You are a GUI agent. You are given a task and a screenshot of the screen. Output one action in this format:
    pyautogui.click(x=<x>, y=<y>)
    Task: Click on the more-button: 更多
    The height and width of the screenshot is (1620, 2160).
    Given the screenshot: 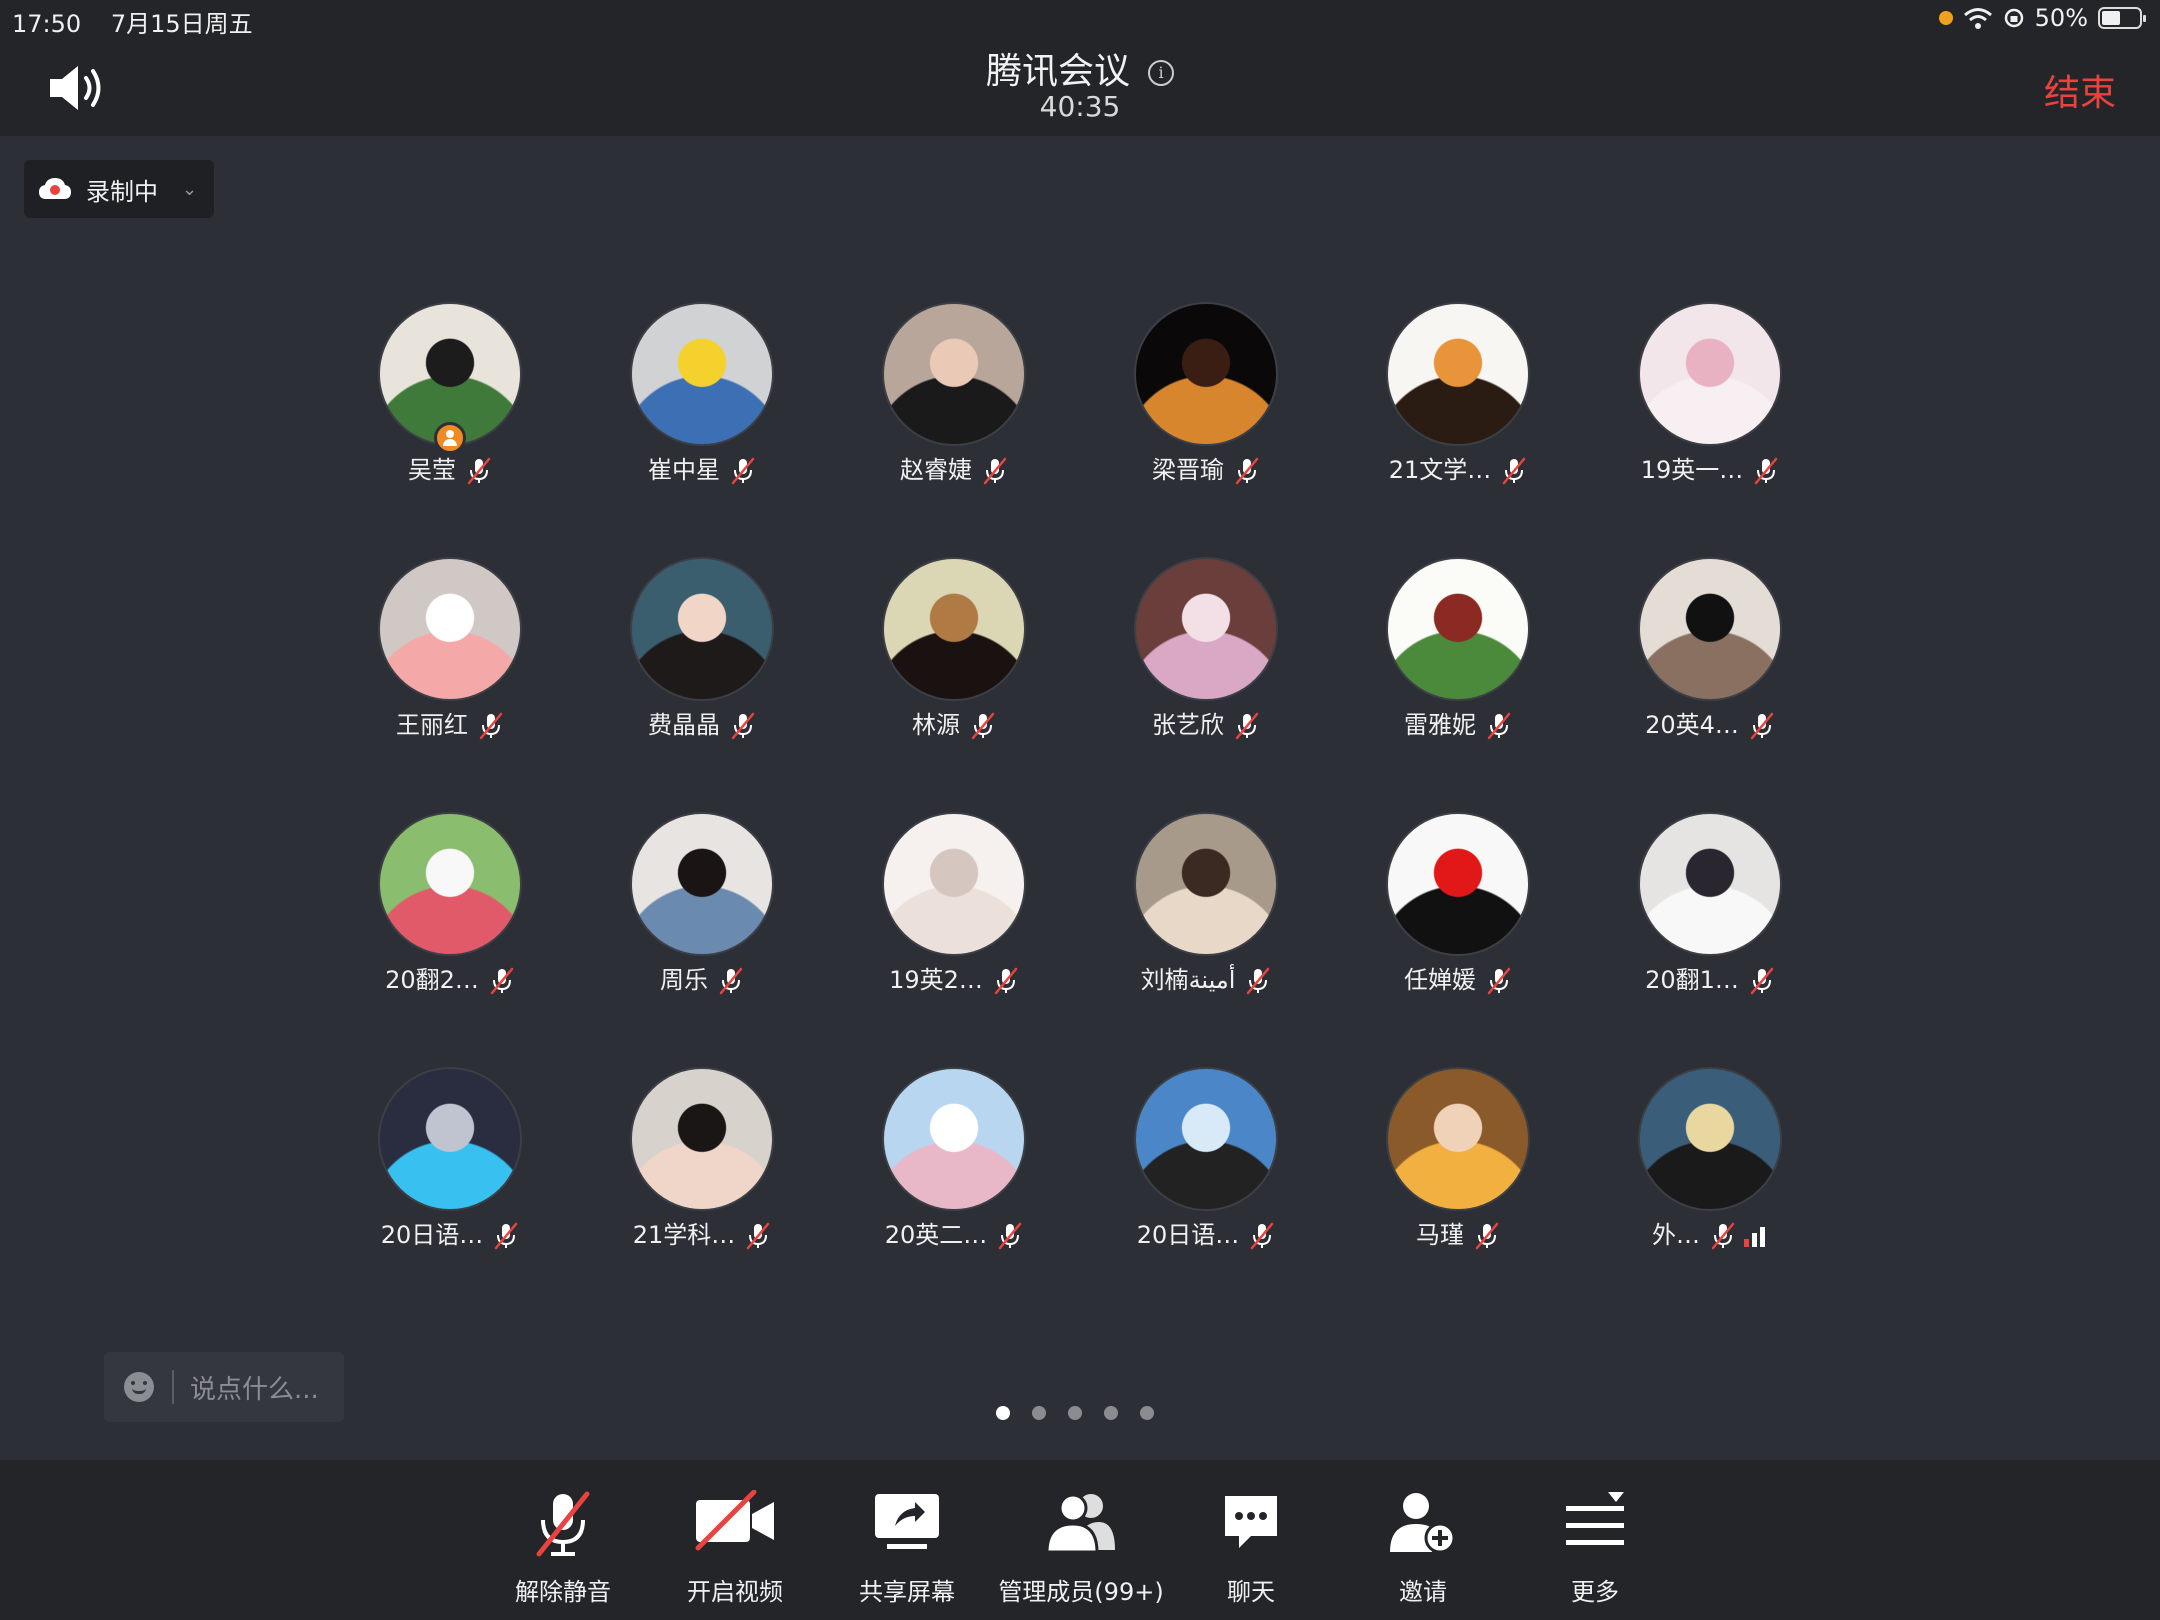 What is the action you would take?
    pyautogui.click(x=1595, y=1540)
    